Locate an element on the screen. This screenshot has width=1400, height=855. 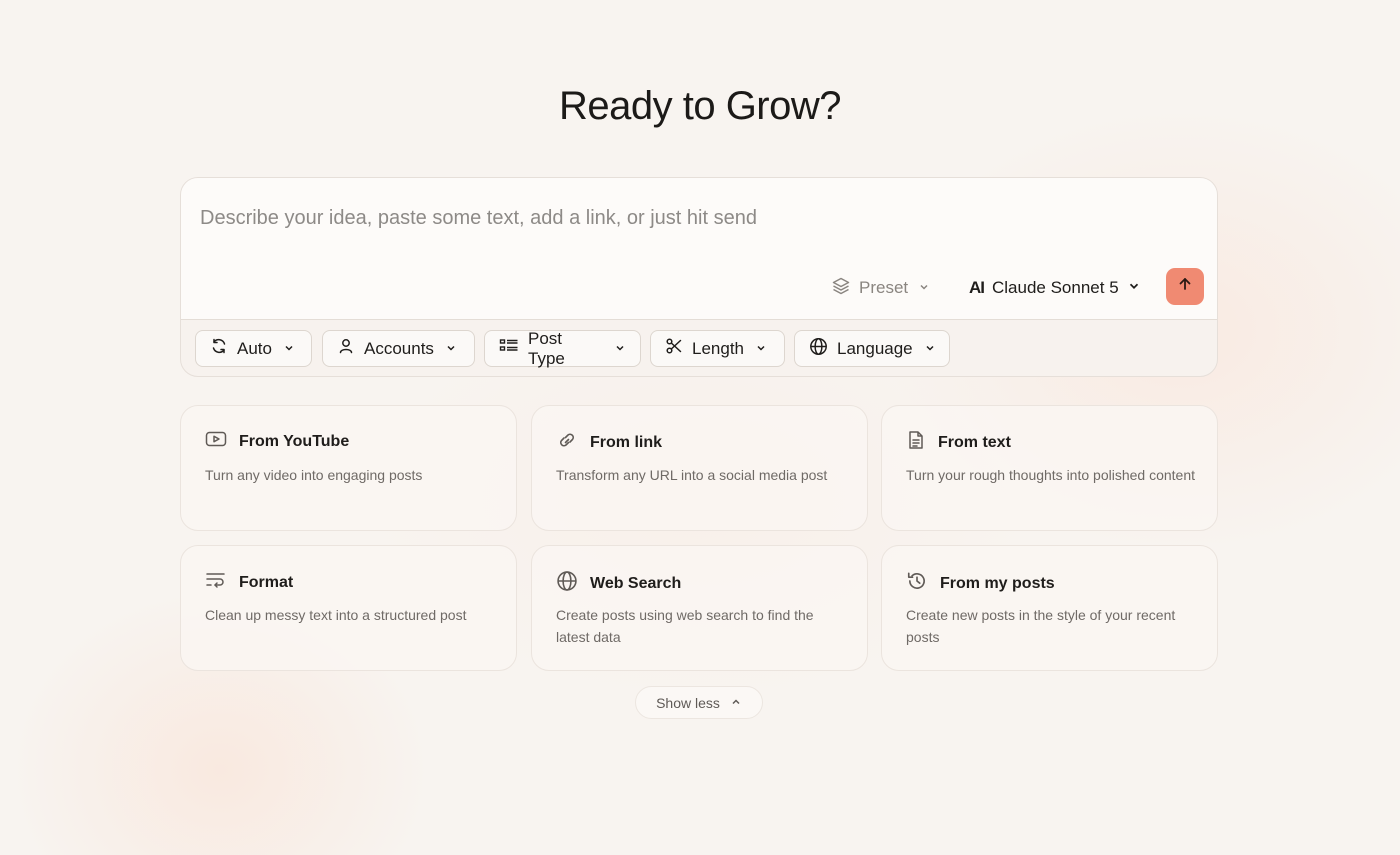
send-button is located at coordinates (1185, 286).